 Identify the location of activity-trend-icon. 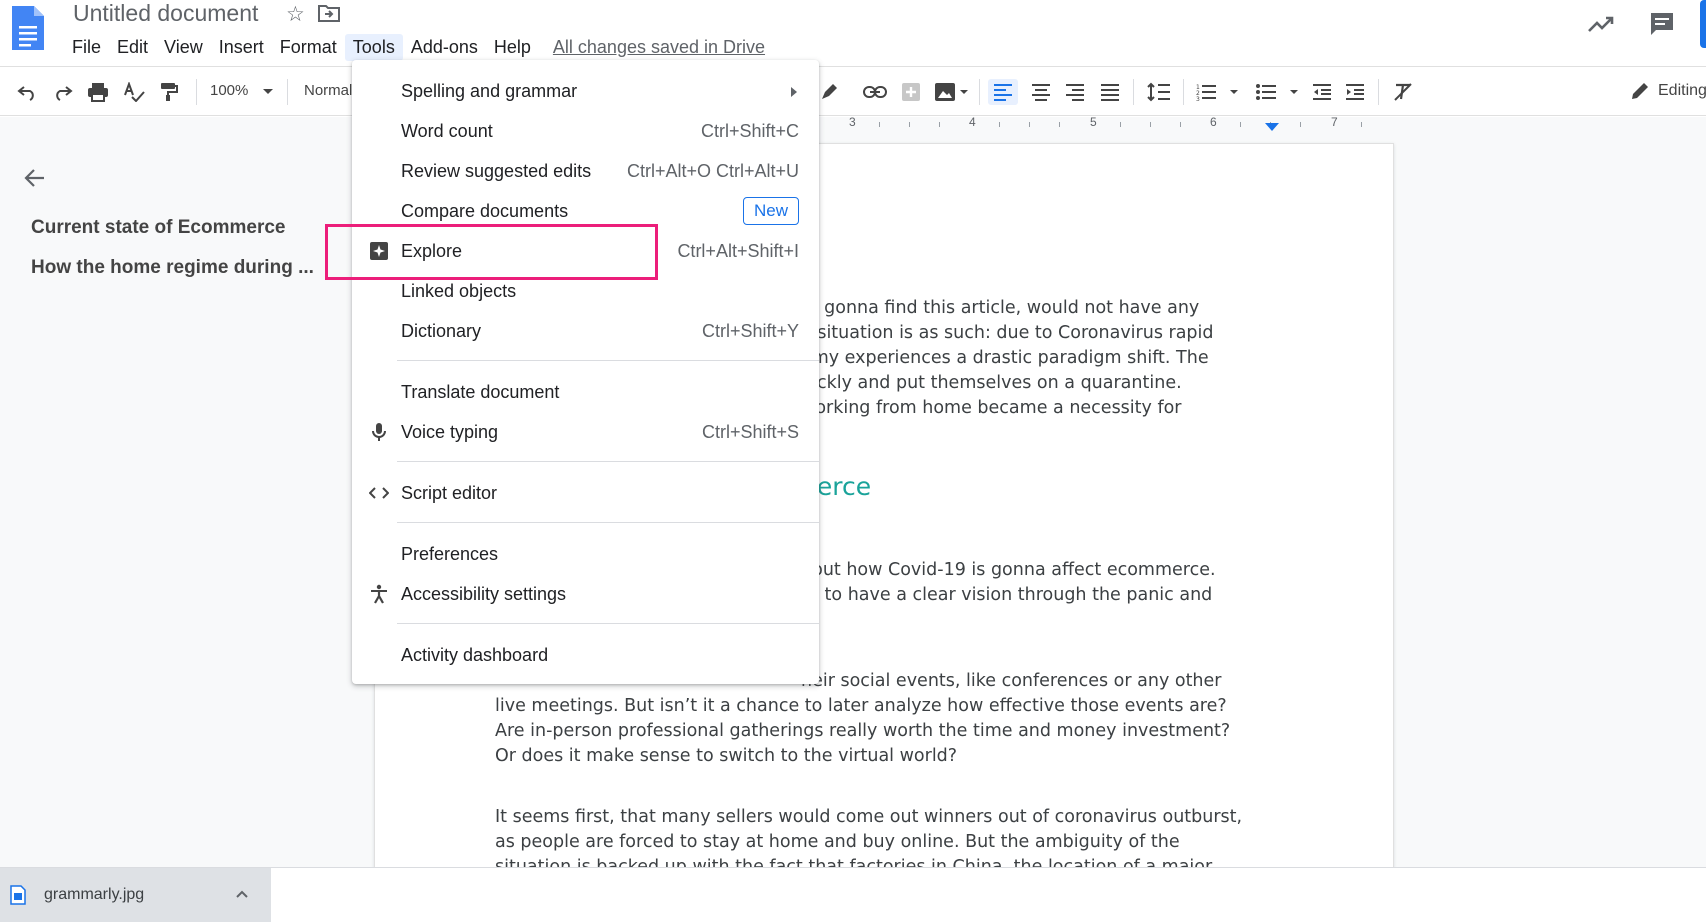
(1601, 24).